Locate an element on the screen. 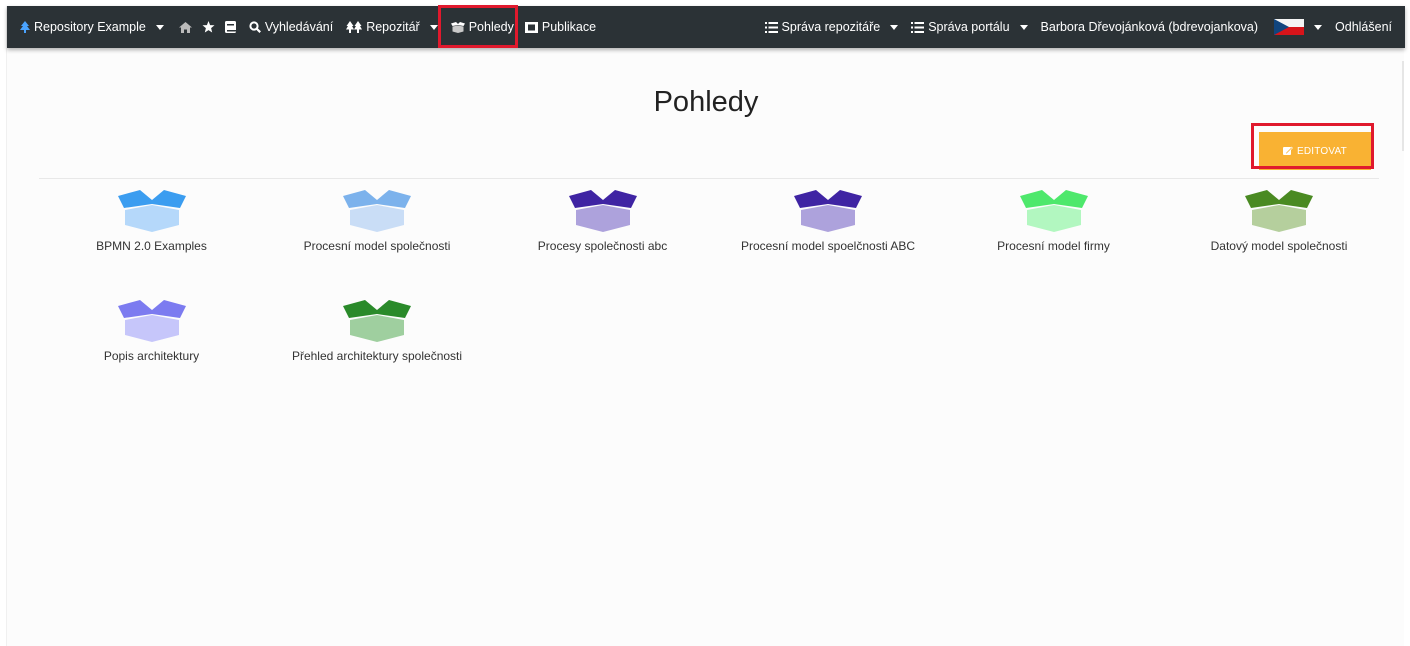 The width and height of the screenshot is (1410, 646). user-name: Barbora Dřevojánková (bdrevojankova) is located at coordinates (1149, 27).